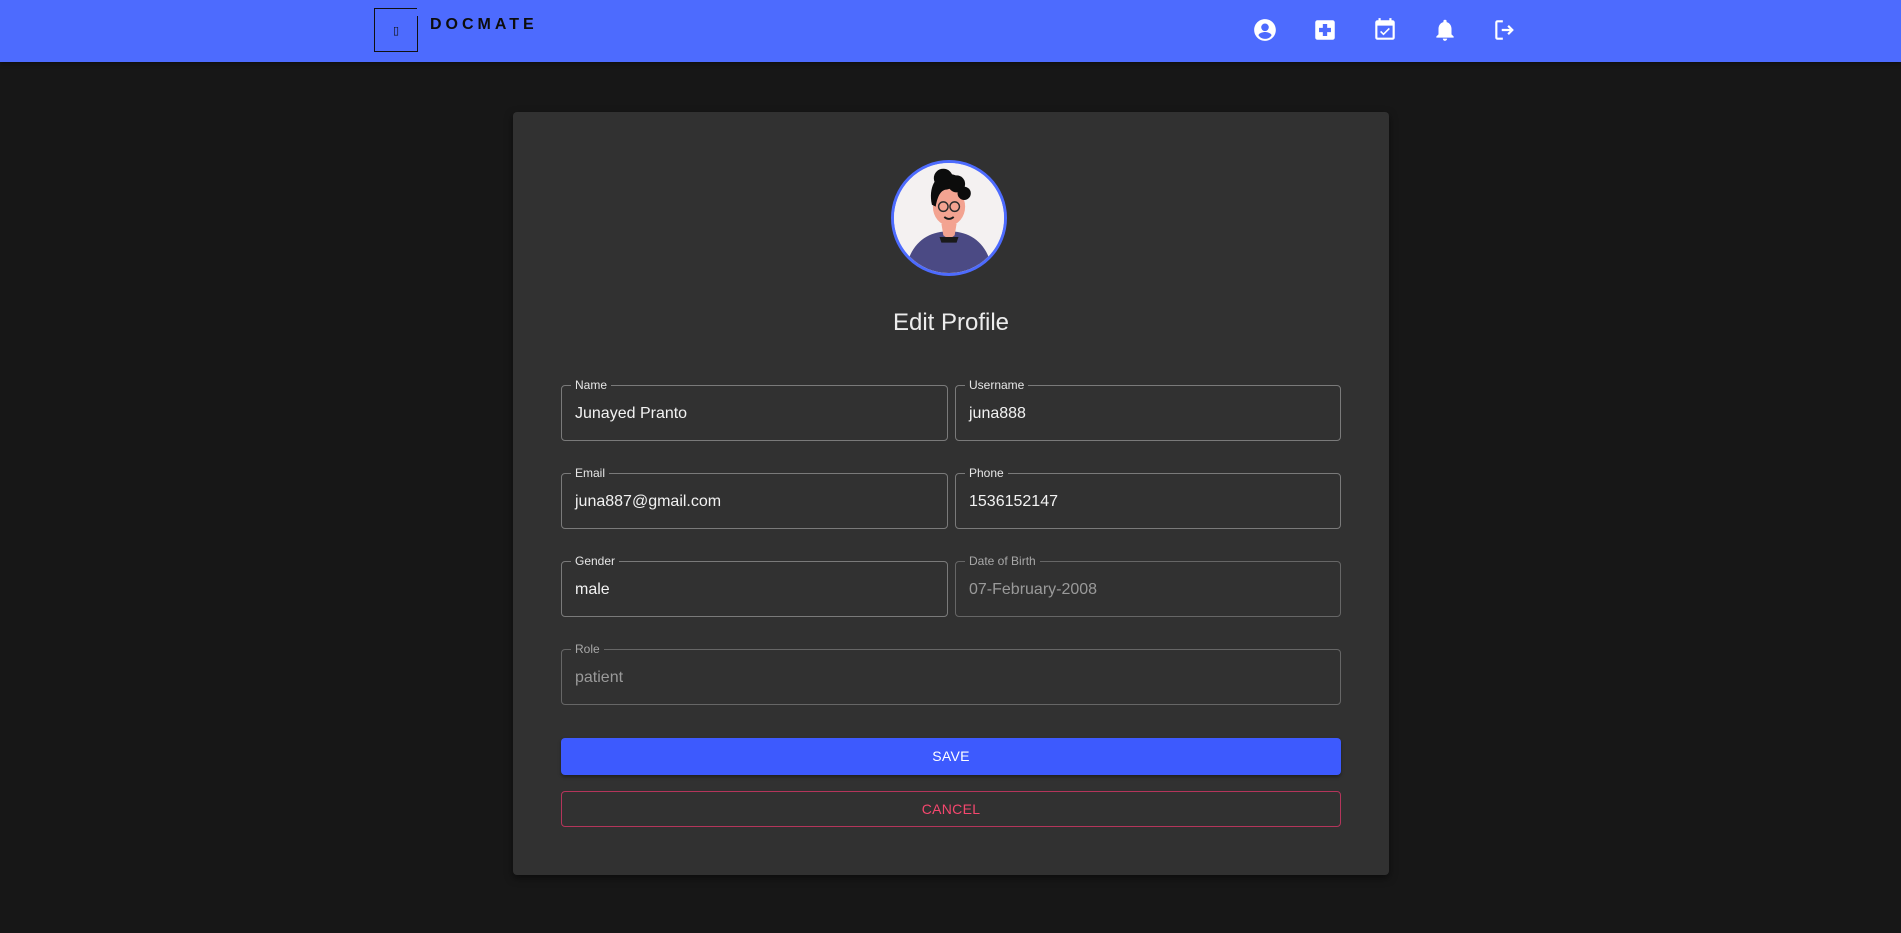  What do you see at coordinates (1265, 30) in the screenshot?
I see `account-circle-icon` at bounding box center [1265, 30].